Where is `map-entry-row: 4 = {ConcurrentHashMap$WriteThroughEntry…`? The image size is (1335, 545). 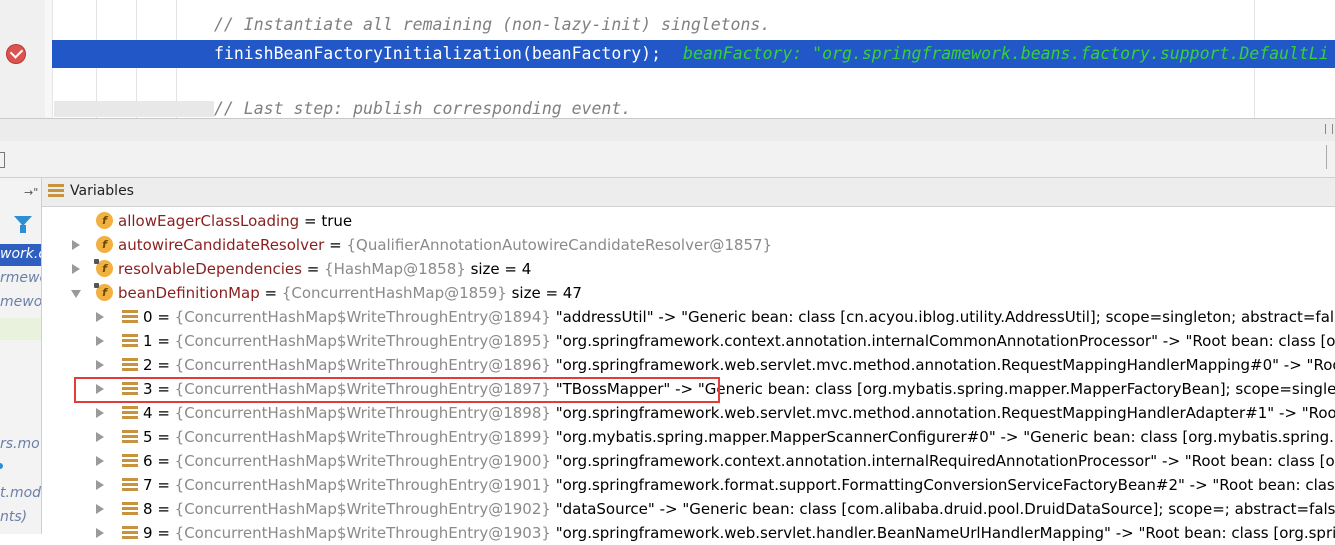
map-entry-row: 4 = {ConcurrentHashMap$WriteThroughEntry… is located at coordinates (688, 413).